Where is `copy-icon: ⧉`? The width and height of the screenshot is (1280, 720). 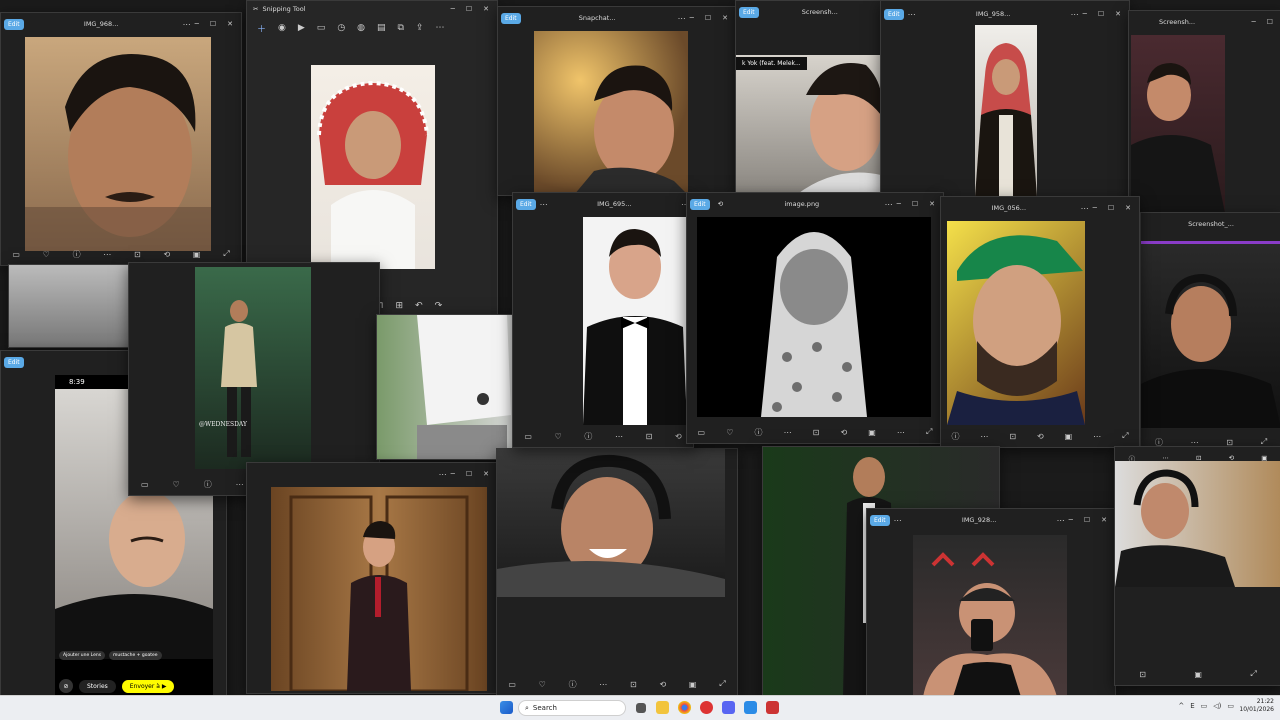 copy-icon: ⧉ is located at coordinates (401, 28).